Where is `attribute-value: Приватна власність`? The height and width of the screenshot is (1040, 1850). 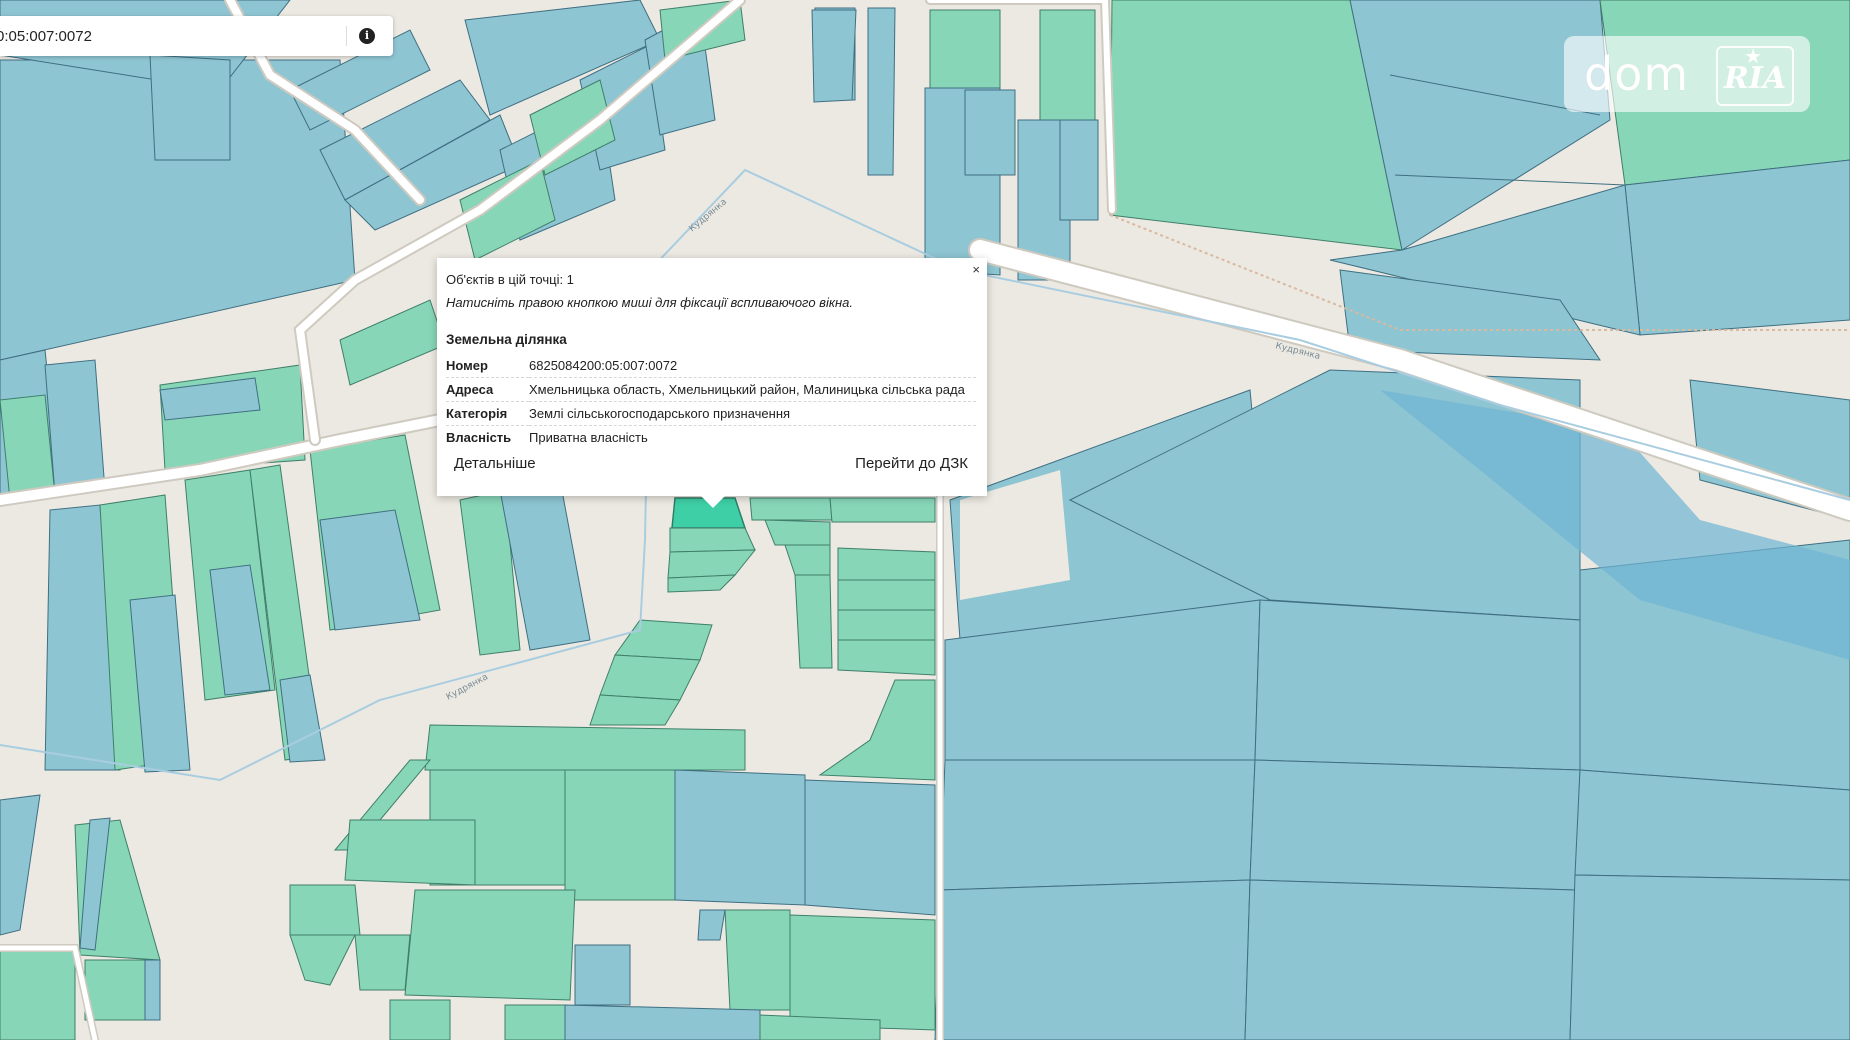
attribute-value: Приватна власність is located at coordinates (588, 437).